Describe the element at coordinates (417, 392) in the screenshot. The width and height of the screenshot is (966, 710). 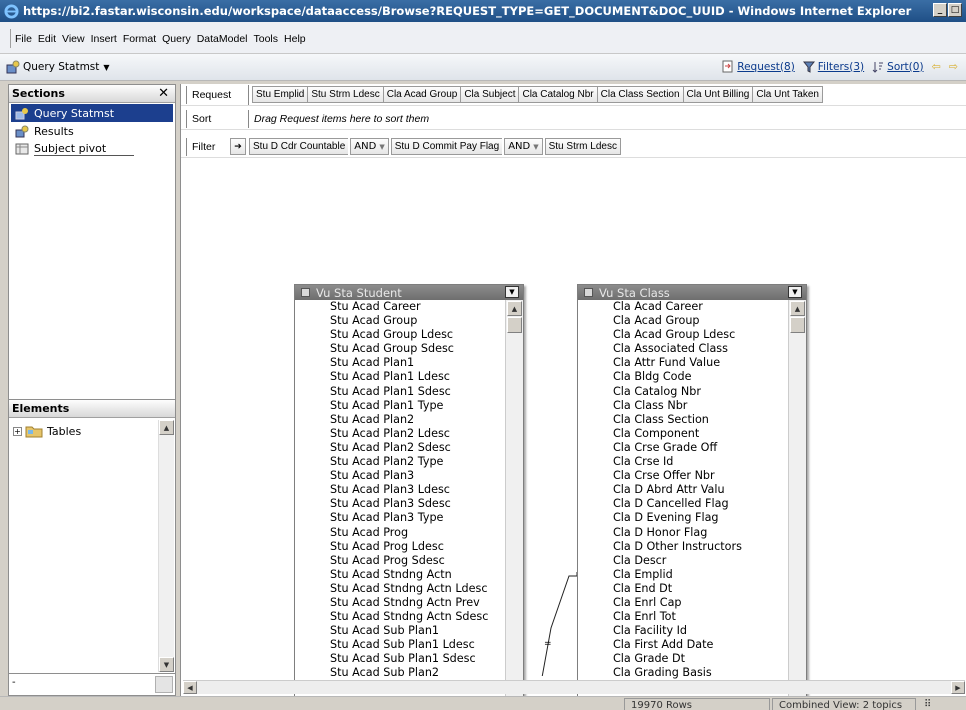
I see `topic-field: Stu Acad Plan1 Sdesc` at that location.